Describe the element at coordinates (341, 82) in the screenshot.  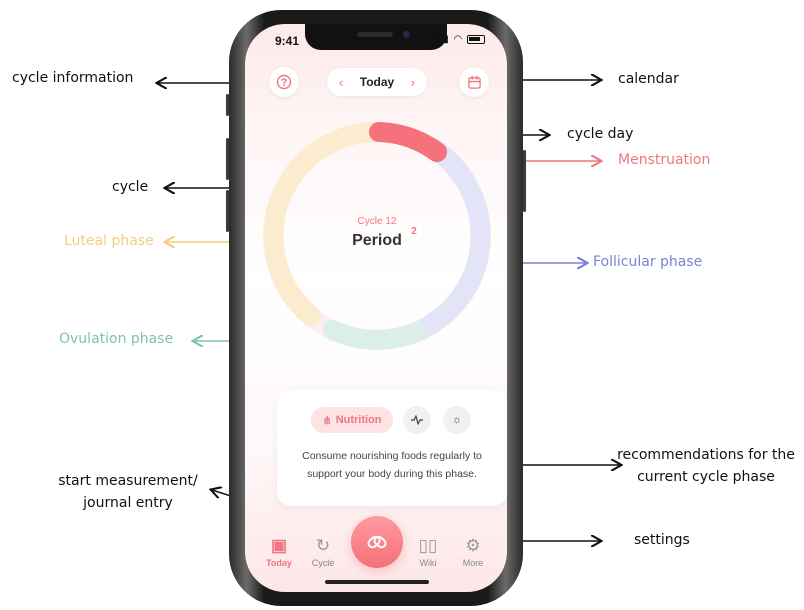
I see `prev-day-button: ‹` at that location.